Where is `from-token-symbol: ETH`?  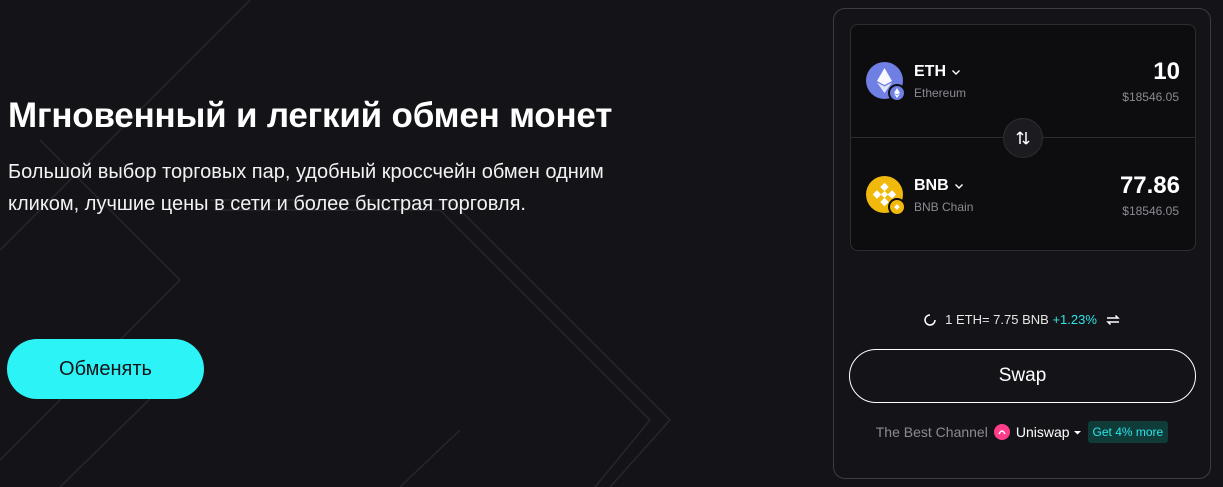 from-token-symbol: ETH is located at coordinates (930, 71).